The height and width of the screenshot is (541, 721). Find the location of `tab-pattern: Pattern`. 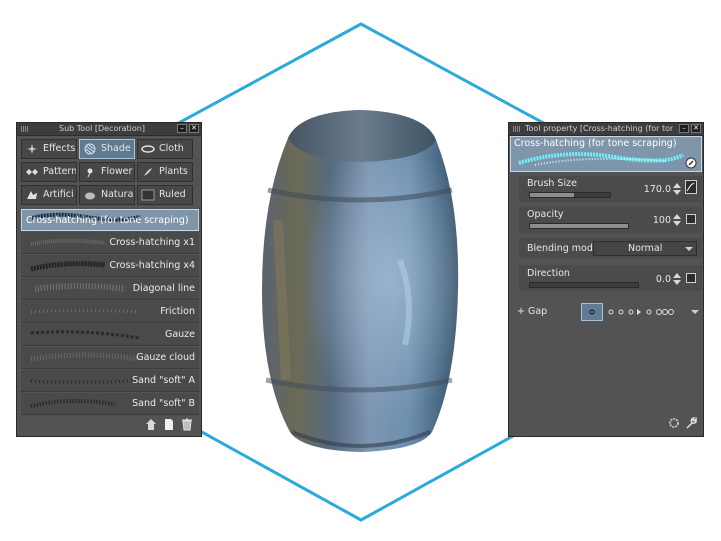

tab-pattern: Pattern is located at coordinates (49, 172).